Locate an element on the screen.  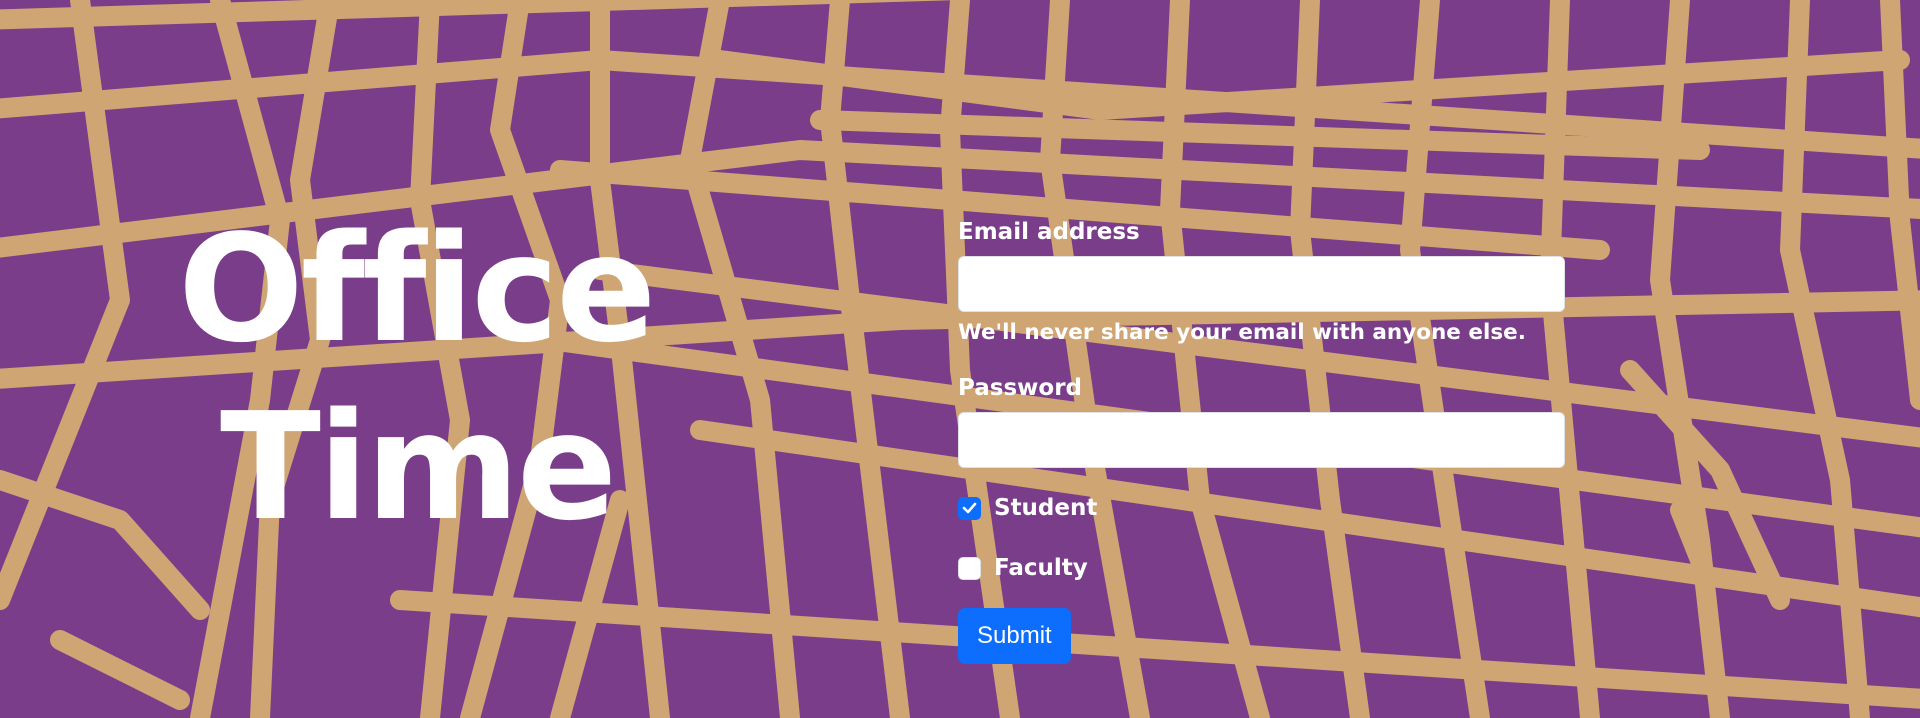
title-line-office: Office is located at coordinates (417, 289).